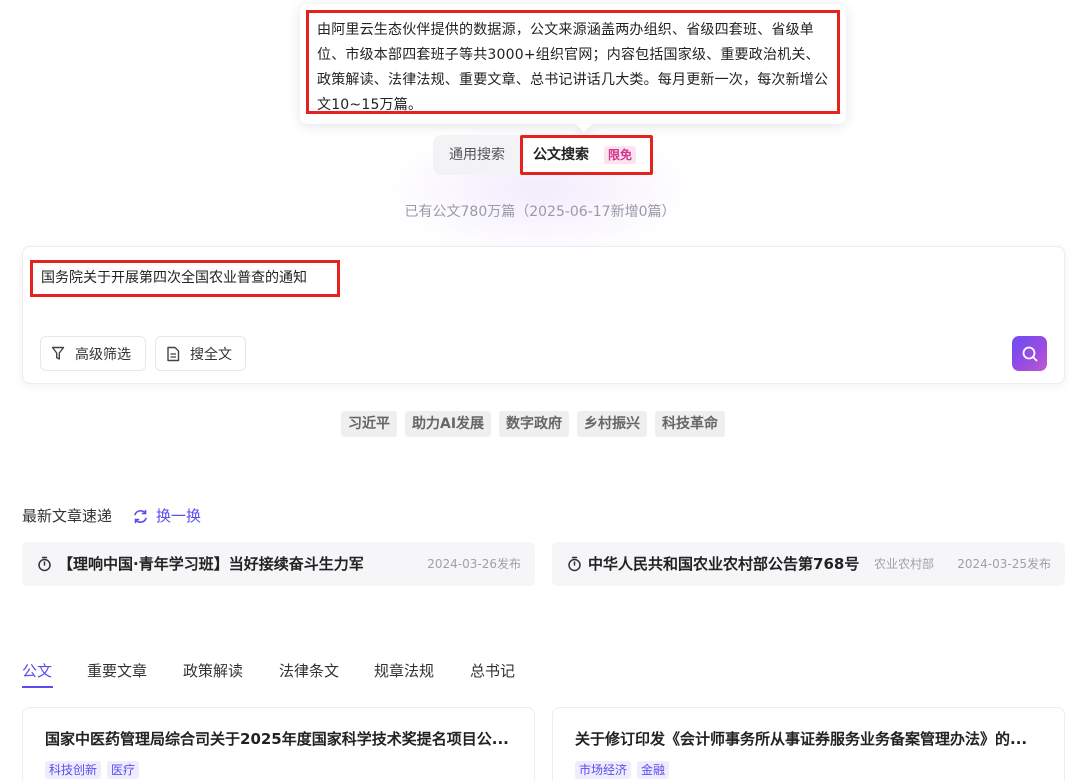 Image resolution: width=1080 pixels, height=780 pixels. Describe the element at coordinates (904, 564) in the screenshot. I see `latest-article-source: 农业农村部` at that location.